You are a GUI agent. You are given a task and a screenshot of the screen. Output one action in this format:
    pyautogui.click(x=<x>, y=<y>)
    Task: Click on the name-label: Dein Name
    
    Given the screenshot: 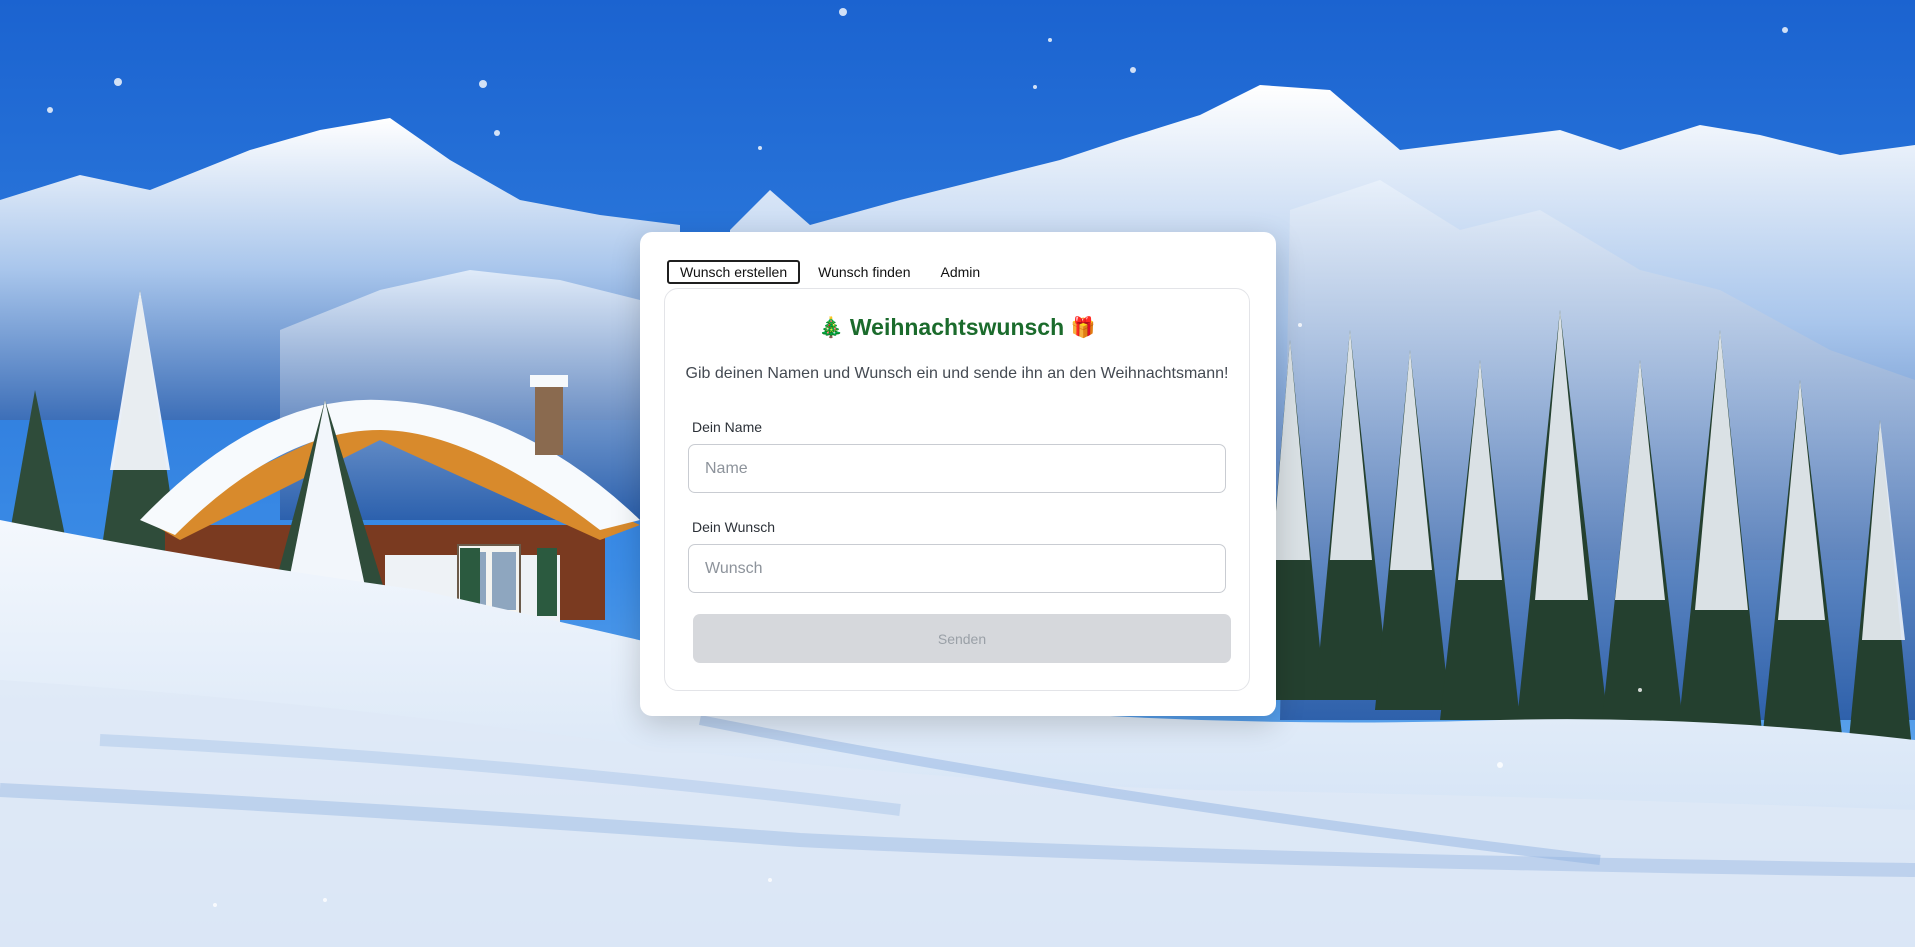 What is the action you would take?
    pyautogui.click(x=727, y=427)
    